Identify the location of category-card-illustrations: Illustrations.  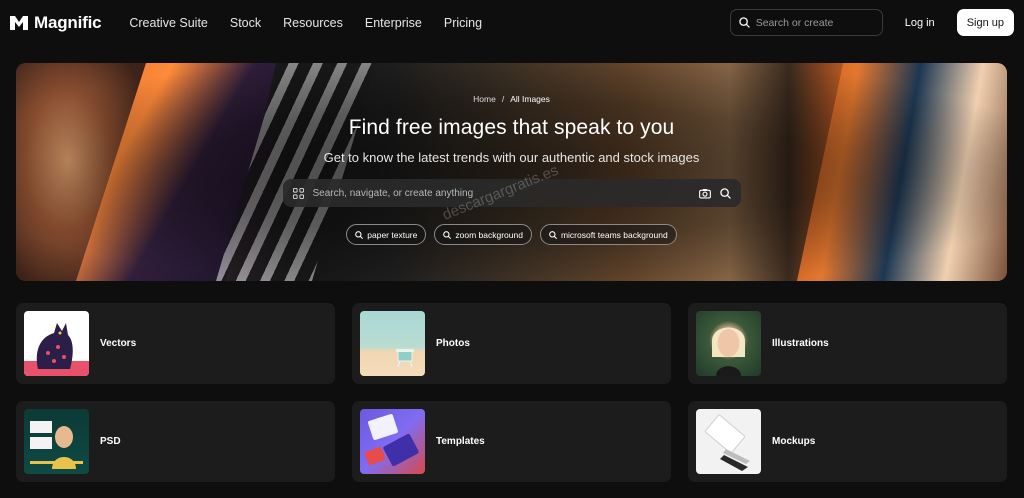
(847, 343).